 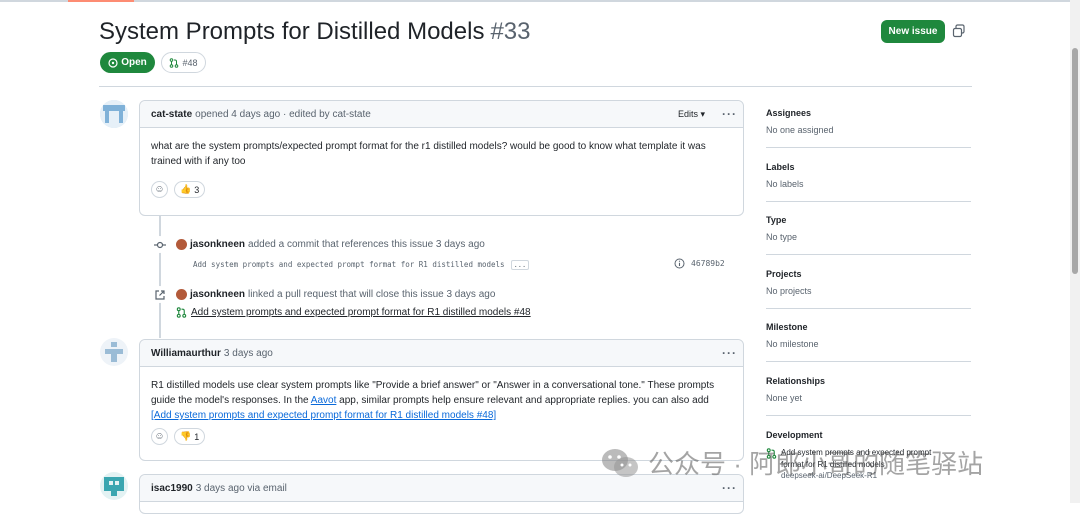 I want to click on wechat-watermark: 公众号 · 阿郎小哥的随笔驿站, so click(x=791, y=462).